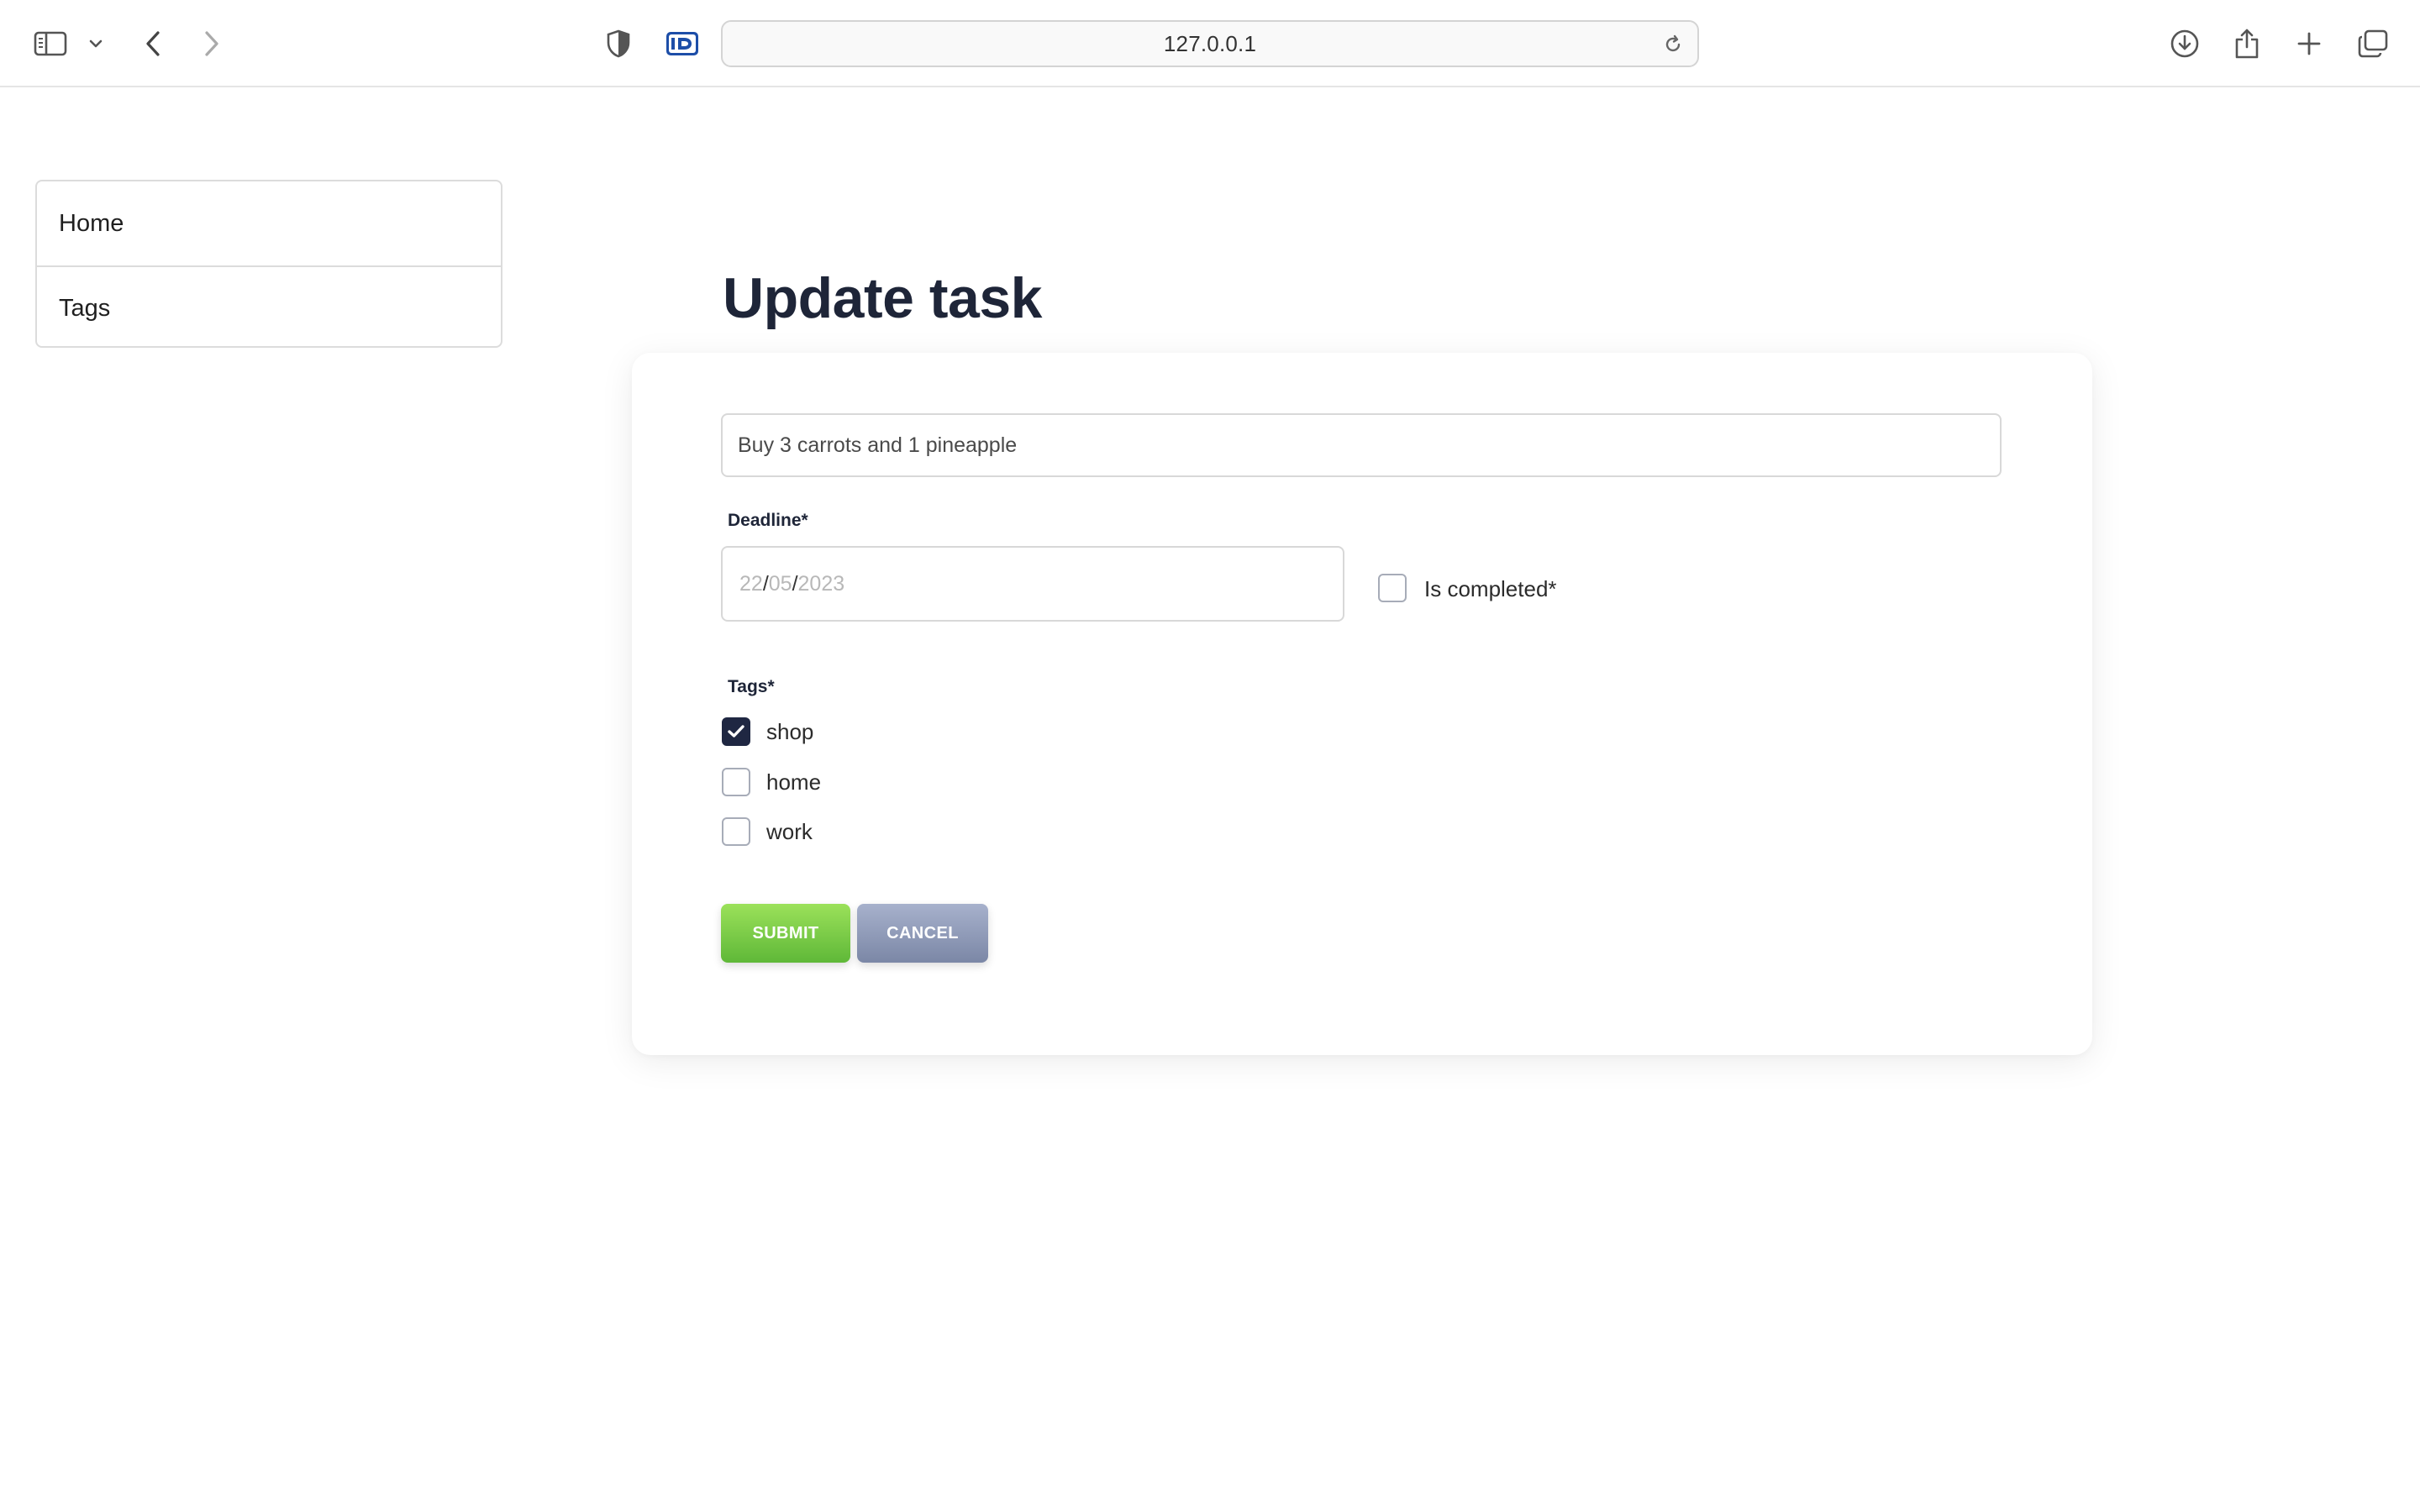  Describe the element at coordinates (96, 43) in the screenshot. I see `chevron-down-icon` at that location.